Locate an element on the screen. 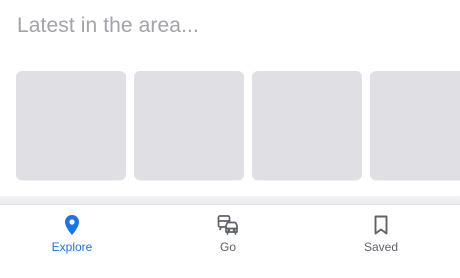  bookmark-icon is located at coordinates (381, 225).